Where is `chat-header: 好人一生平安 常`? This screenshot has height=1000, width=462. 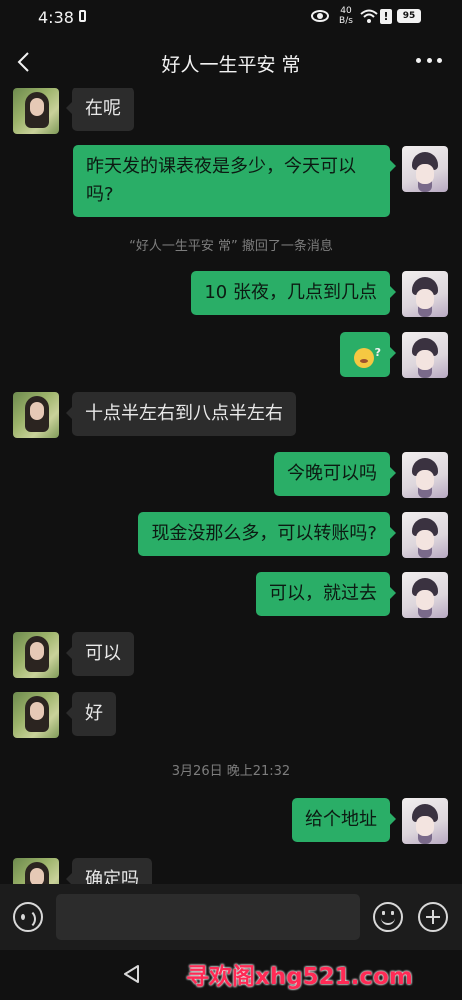
chat-header: 好人一生平安 常 is located at coordinates (231, 62).